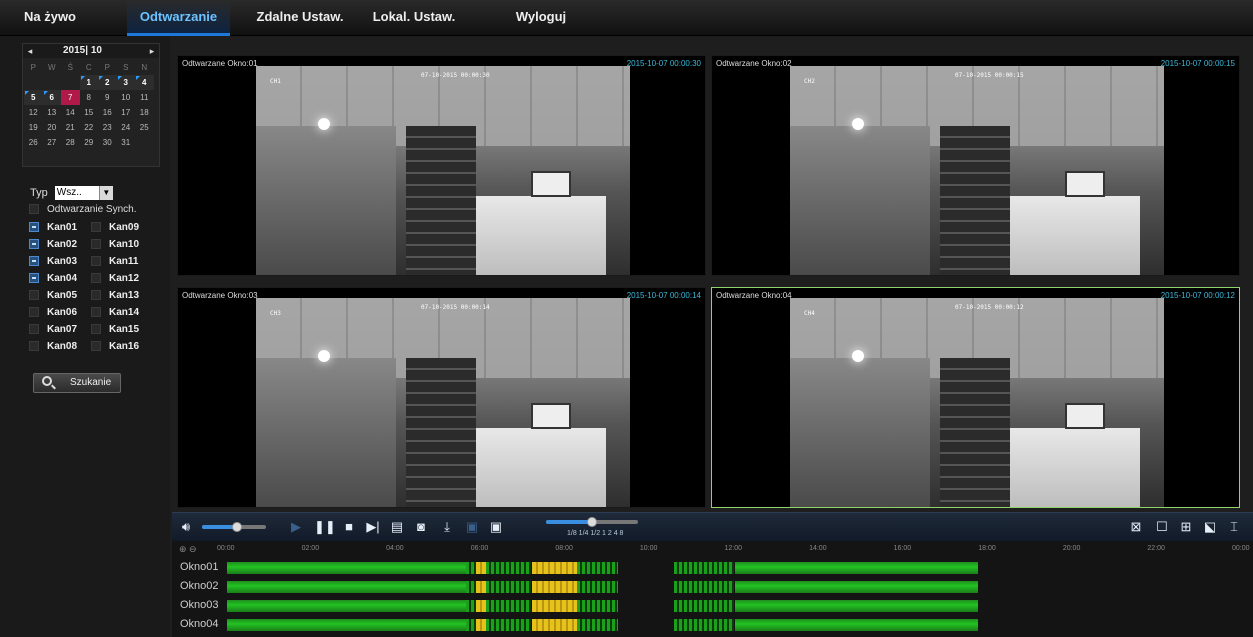  Describe the element at coordinates (53, 329) in the screenshot. I see `channel-item: Kan07` at that location.